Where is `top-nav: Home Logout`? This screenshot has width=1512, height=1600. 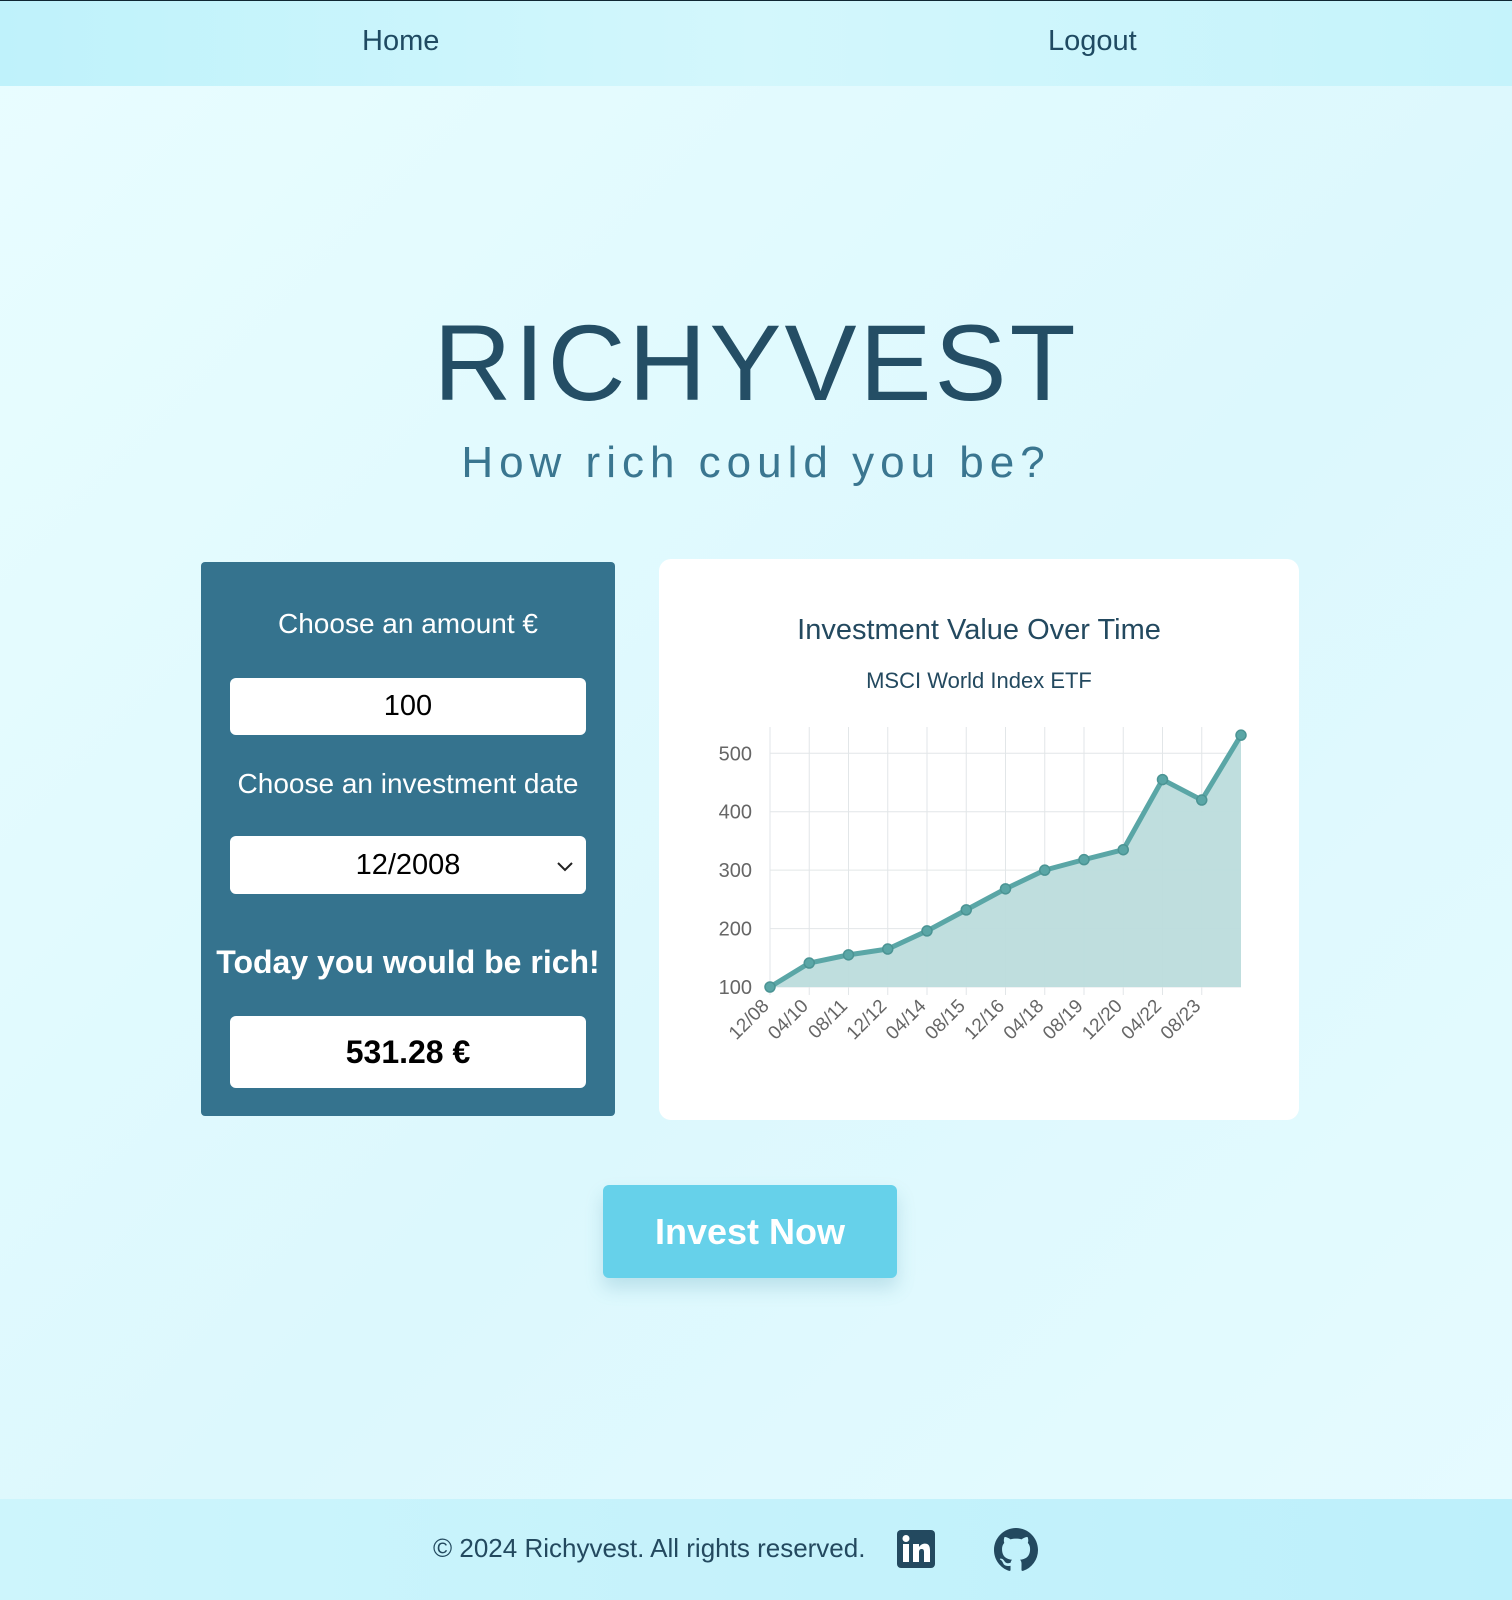
top-nav: Home Logout is located at coordinates (756, 43).